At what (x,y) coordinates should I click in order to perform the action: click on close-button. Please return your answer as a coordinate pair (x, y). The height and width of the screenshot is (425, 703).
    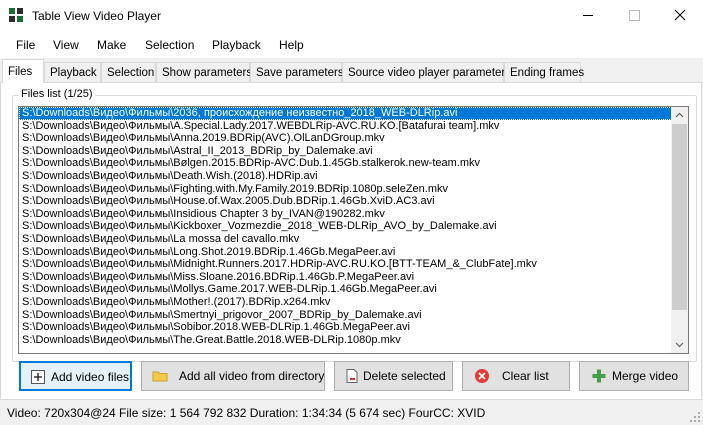
    Looking at the image, I should click on (680, 15).